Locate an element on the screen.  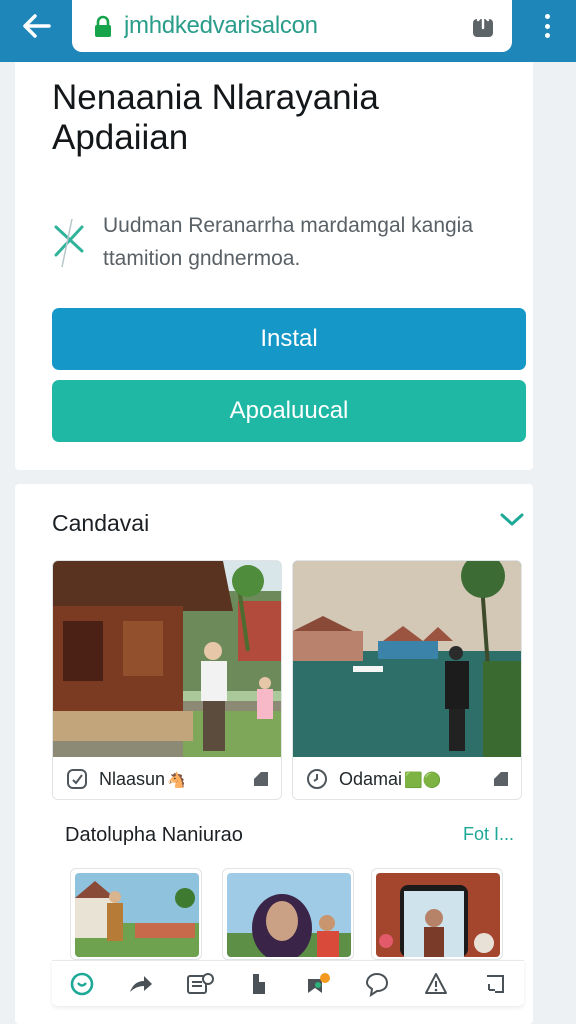
photo-card: Nlaasun 🐴 is located at coordinates (167, 680).